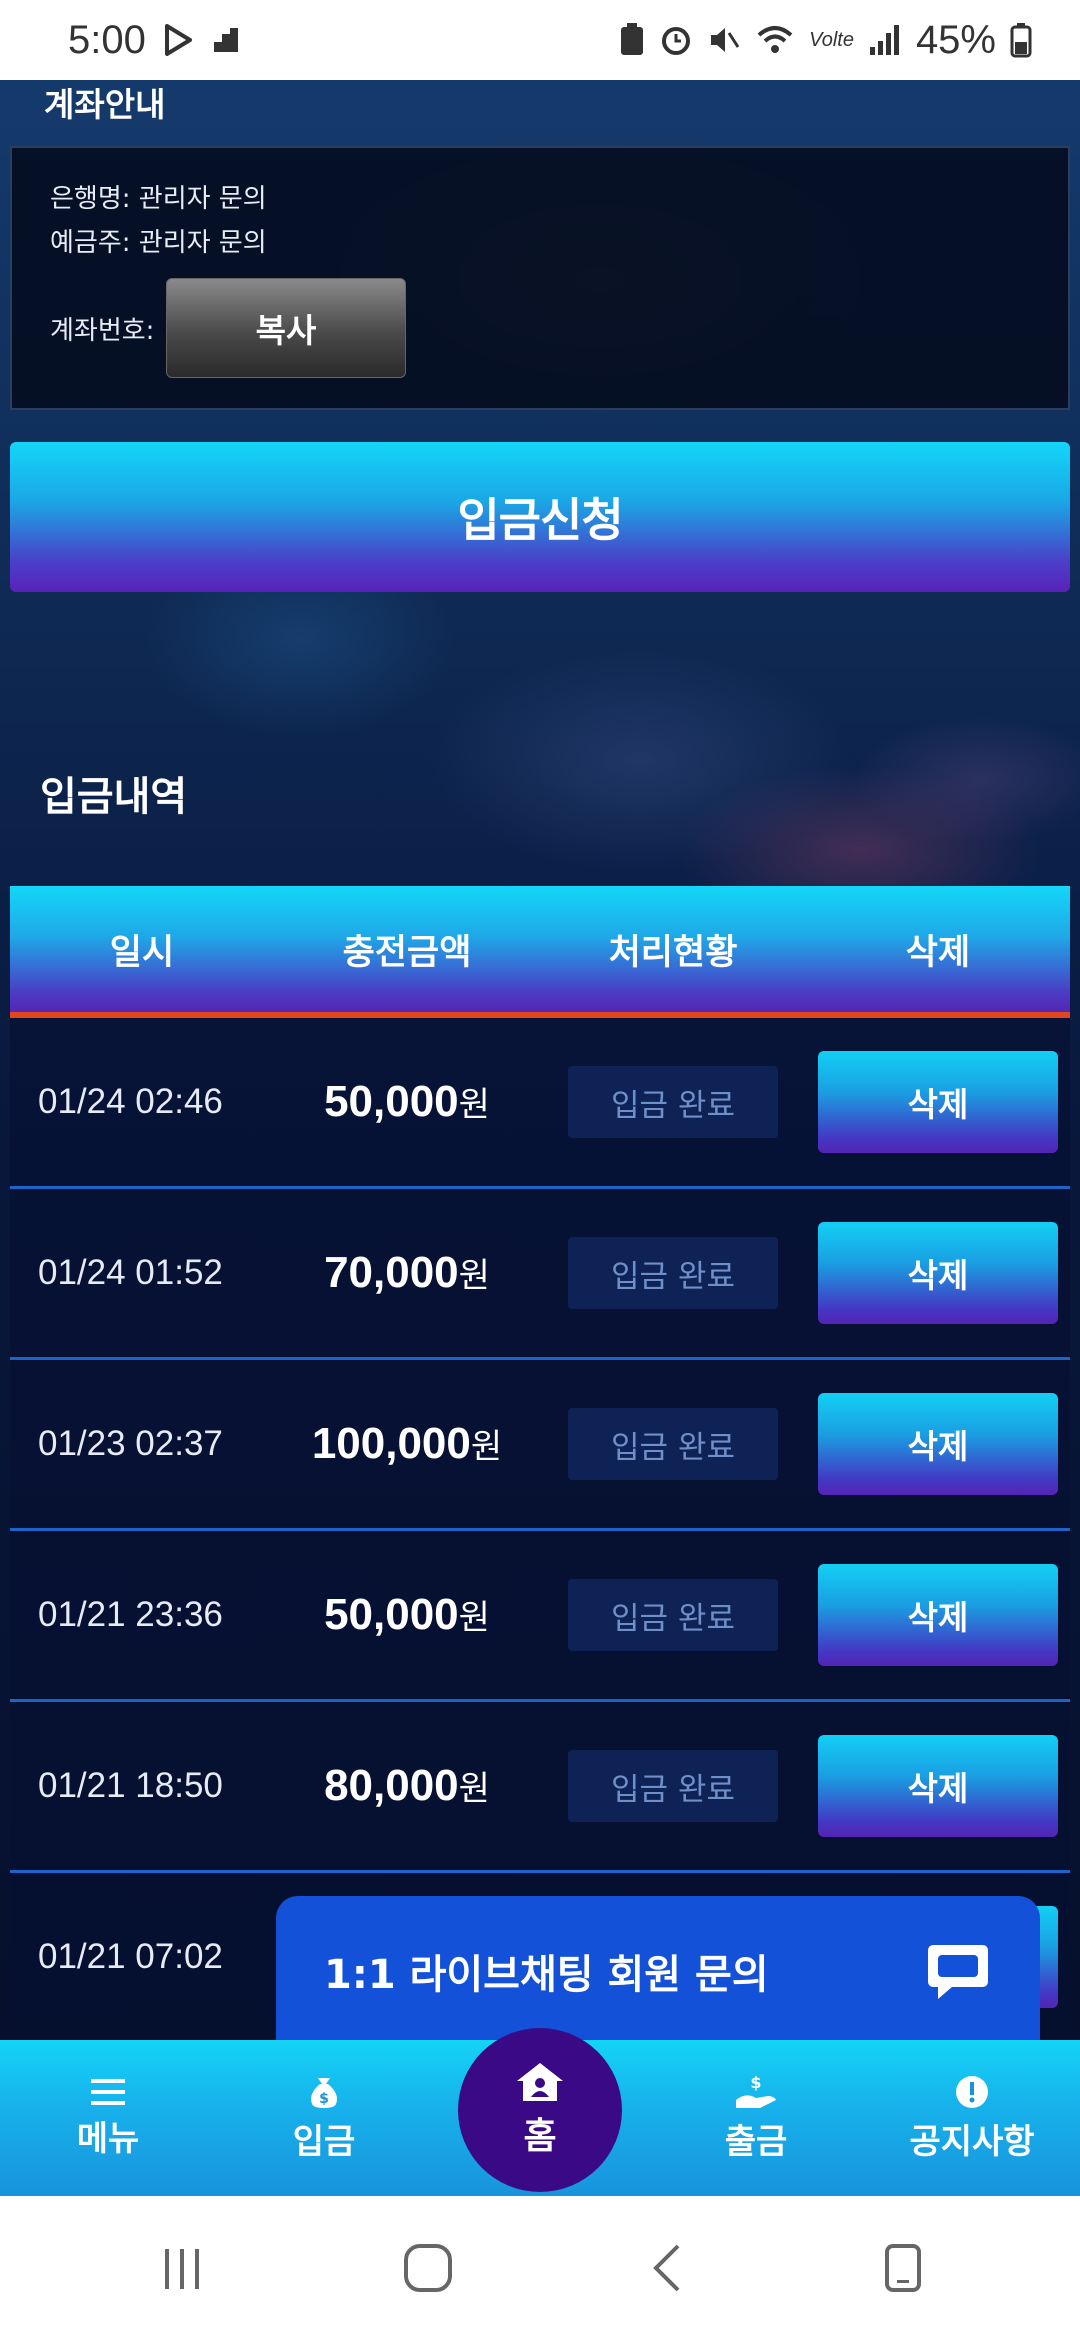  I want to click on status-bar: 5:00 Volte 45%, so click(540, 40).